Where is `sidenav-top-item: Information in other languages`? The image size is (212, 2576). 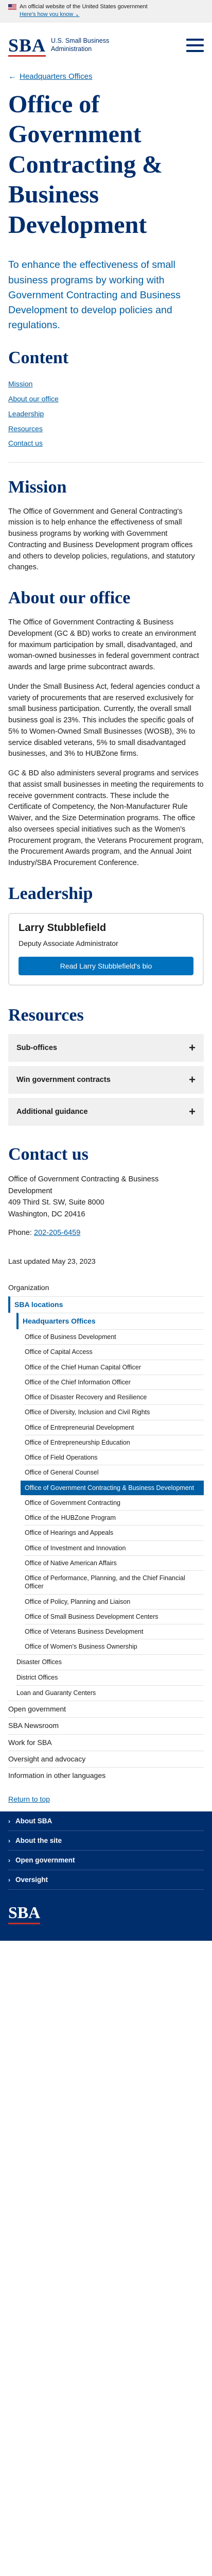
sidenav-top-item: Information in other languages is located at coordinates (106, 1775).